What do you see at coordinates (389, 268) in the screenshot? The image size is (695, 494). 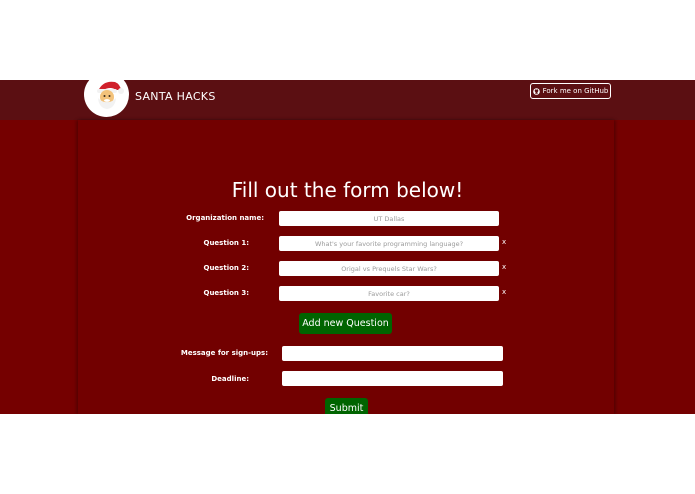 I see `question-2-input` at bounding box center [389, 268].